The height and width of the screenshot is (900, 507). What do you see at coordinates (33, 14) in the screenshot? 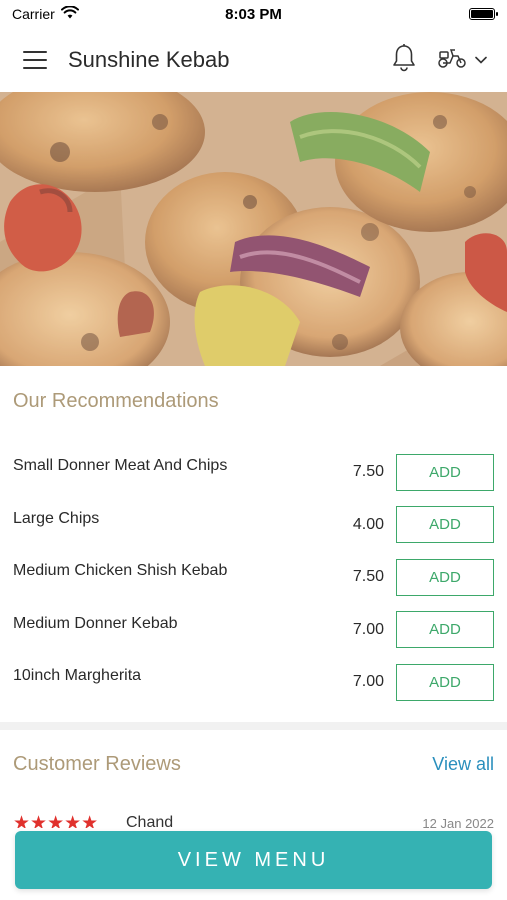
I see `carrier-label: Carrier` at bounding box center [33, 14].